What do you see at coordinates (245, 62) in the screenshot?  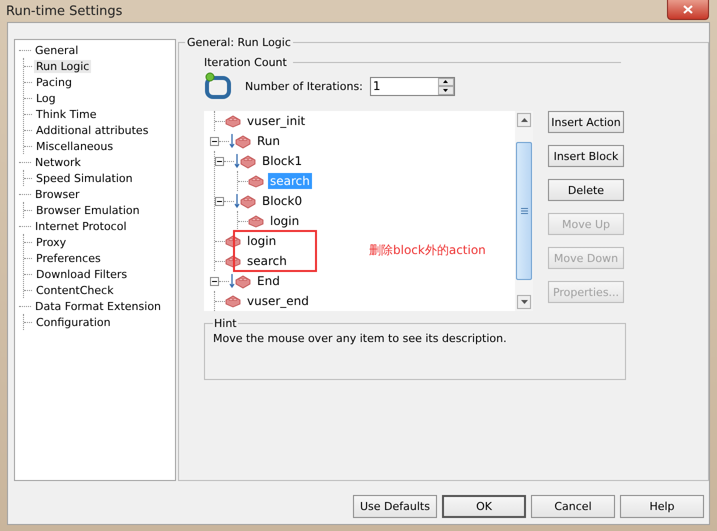 I see `section-heading: Iteration Count` at bounding box center [245, 62].